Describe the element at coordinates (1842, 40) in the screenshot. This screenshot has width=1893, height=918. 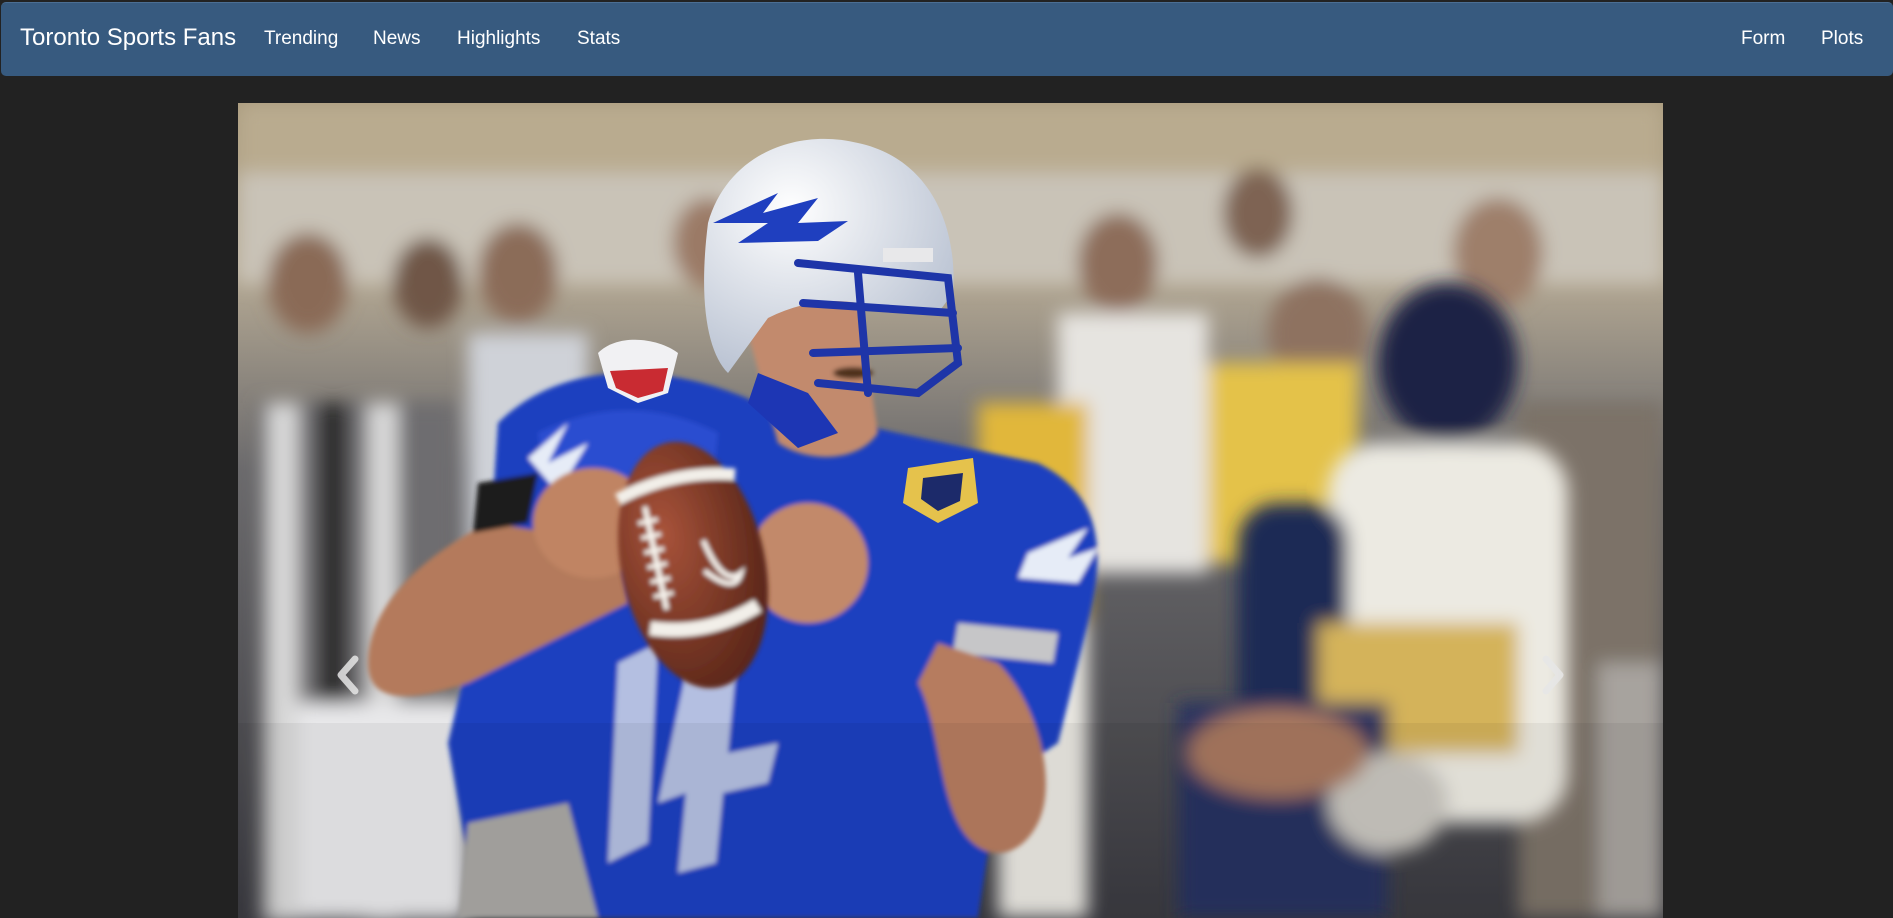
I see `nav-link-plots: Plots` at that location.